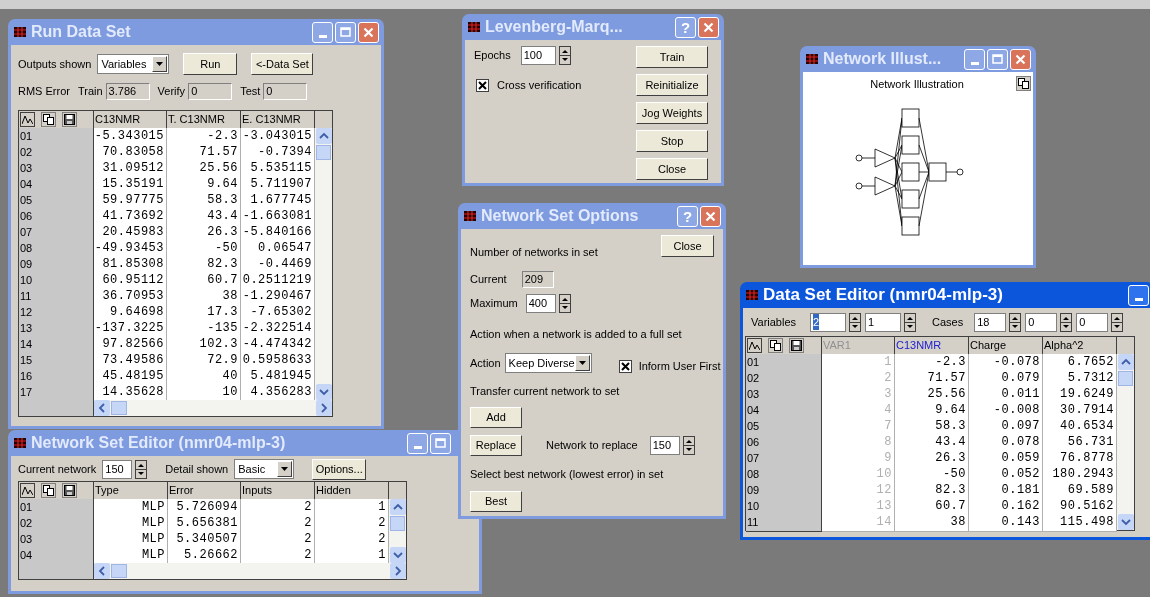 The height and width of the screenshot is (597, 1150). Describe the element at coordinates (133, 64) in the screenshot. I see `dropdown: Variables` at that location.